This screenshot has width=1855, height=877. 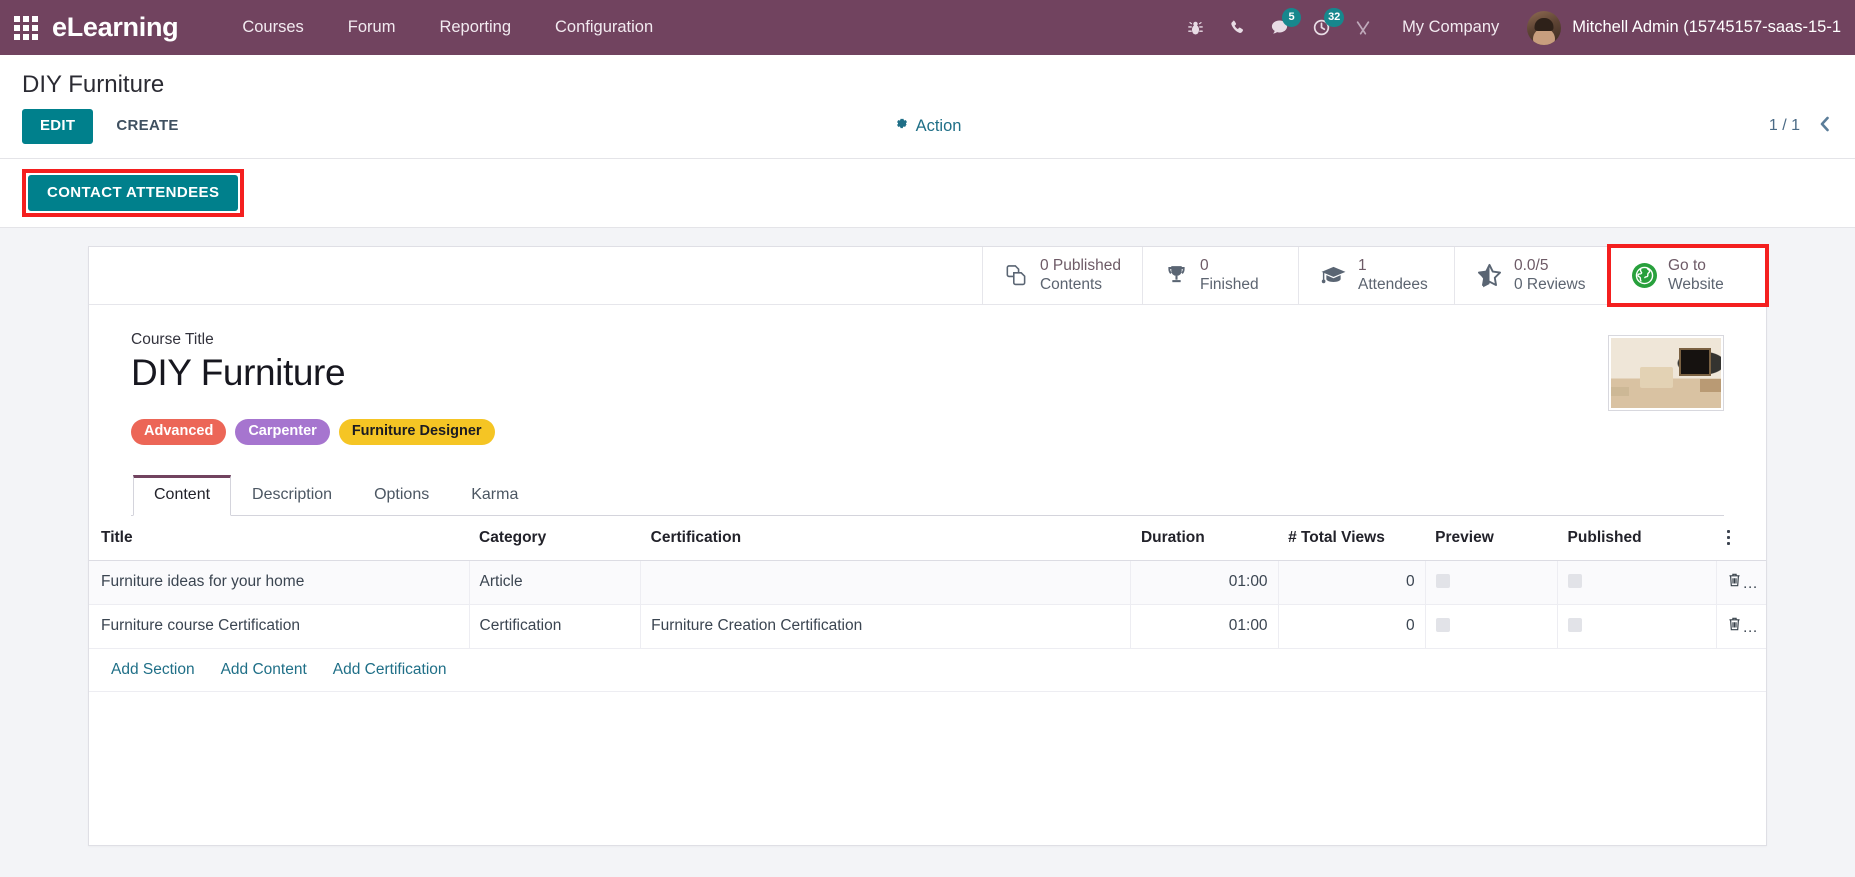 I want to click on stat-value: Go to, so click(x=1687, y=266).